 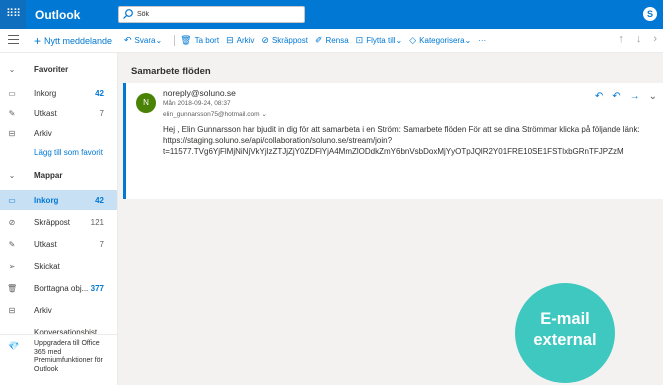 What do you see at coordinates (45, 244) in the screenshot?
I see `folder-utkast-label: Utkast` at bounding box center [45, 244].